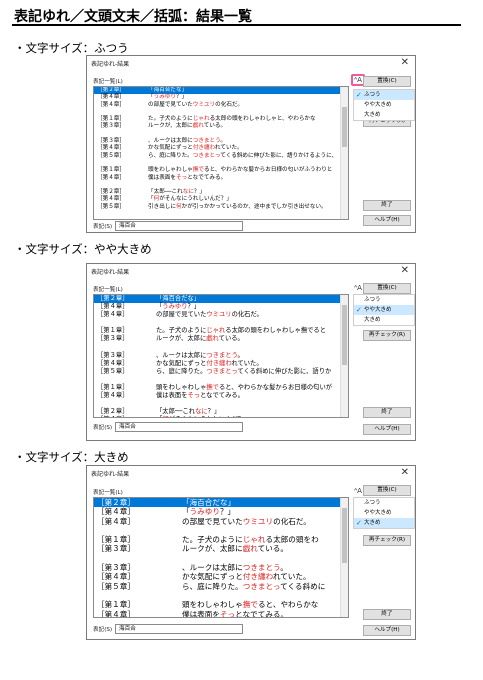 The width and height of the screenshot is (483, 680). I want to click on context-text: の部屋で見ていたウミユリの化石だ。, so click(195, 105).